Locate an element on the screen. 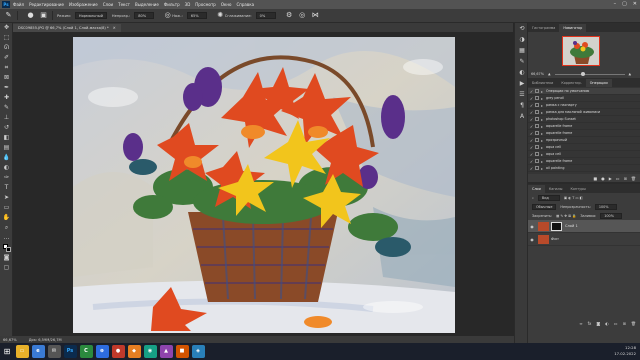 This screenshot has width=640, height=360. clone-stamp-tool-icon: ⊥ is located at coordinates (6, 118).